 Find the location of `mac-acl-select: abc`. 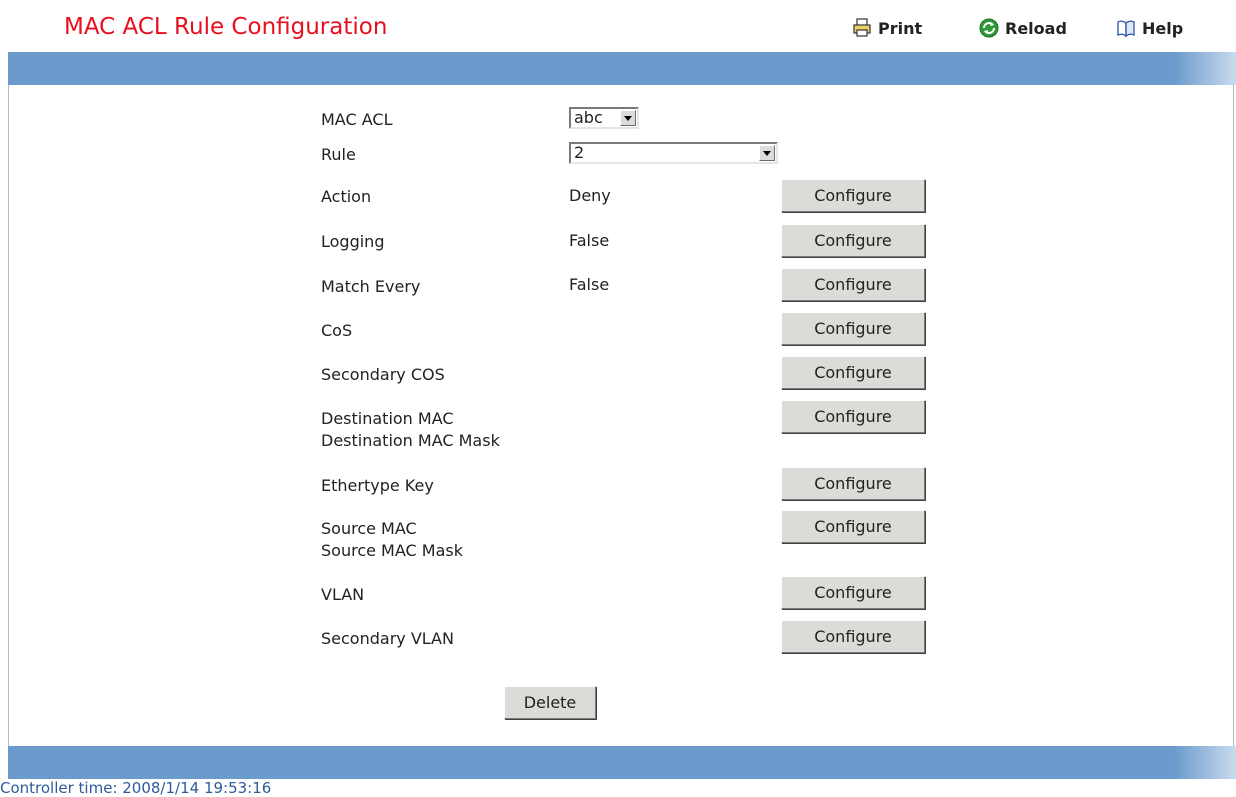

mac-acl-select: abc is located at coordinates (604, 118).